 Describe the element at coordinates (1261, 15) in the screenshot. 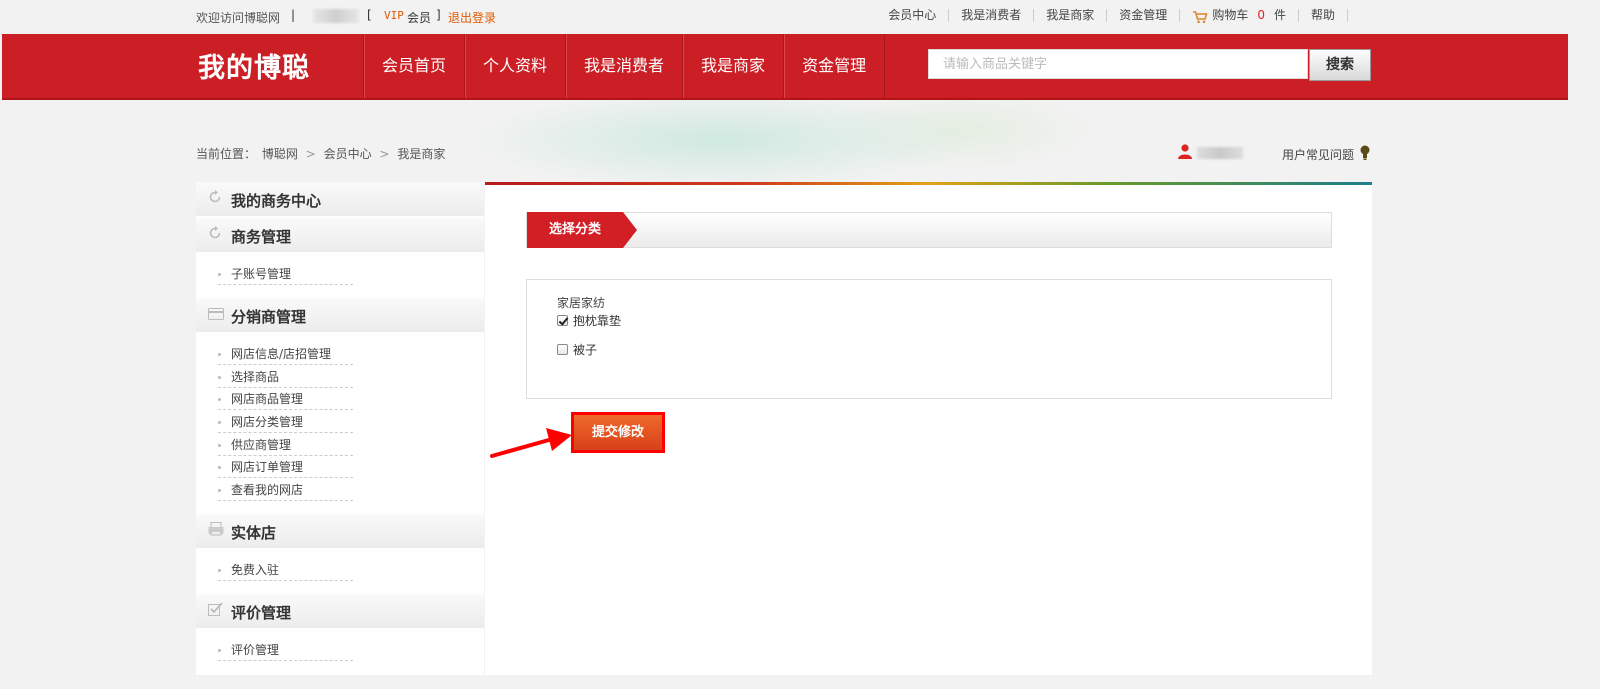

I see `cart-count: 0` at that location.